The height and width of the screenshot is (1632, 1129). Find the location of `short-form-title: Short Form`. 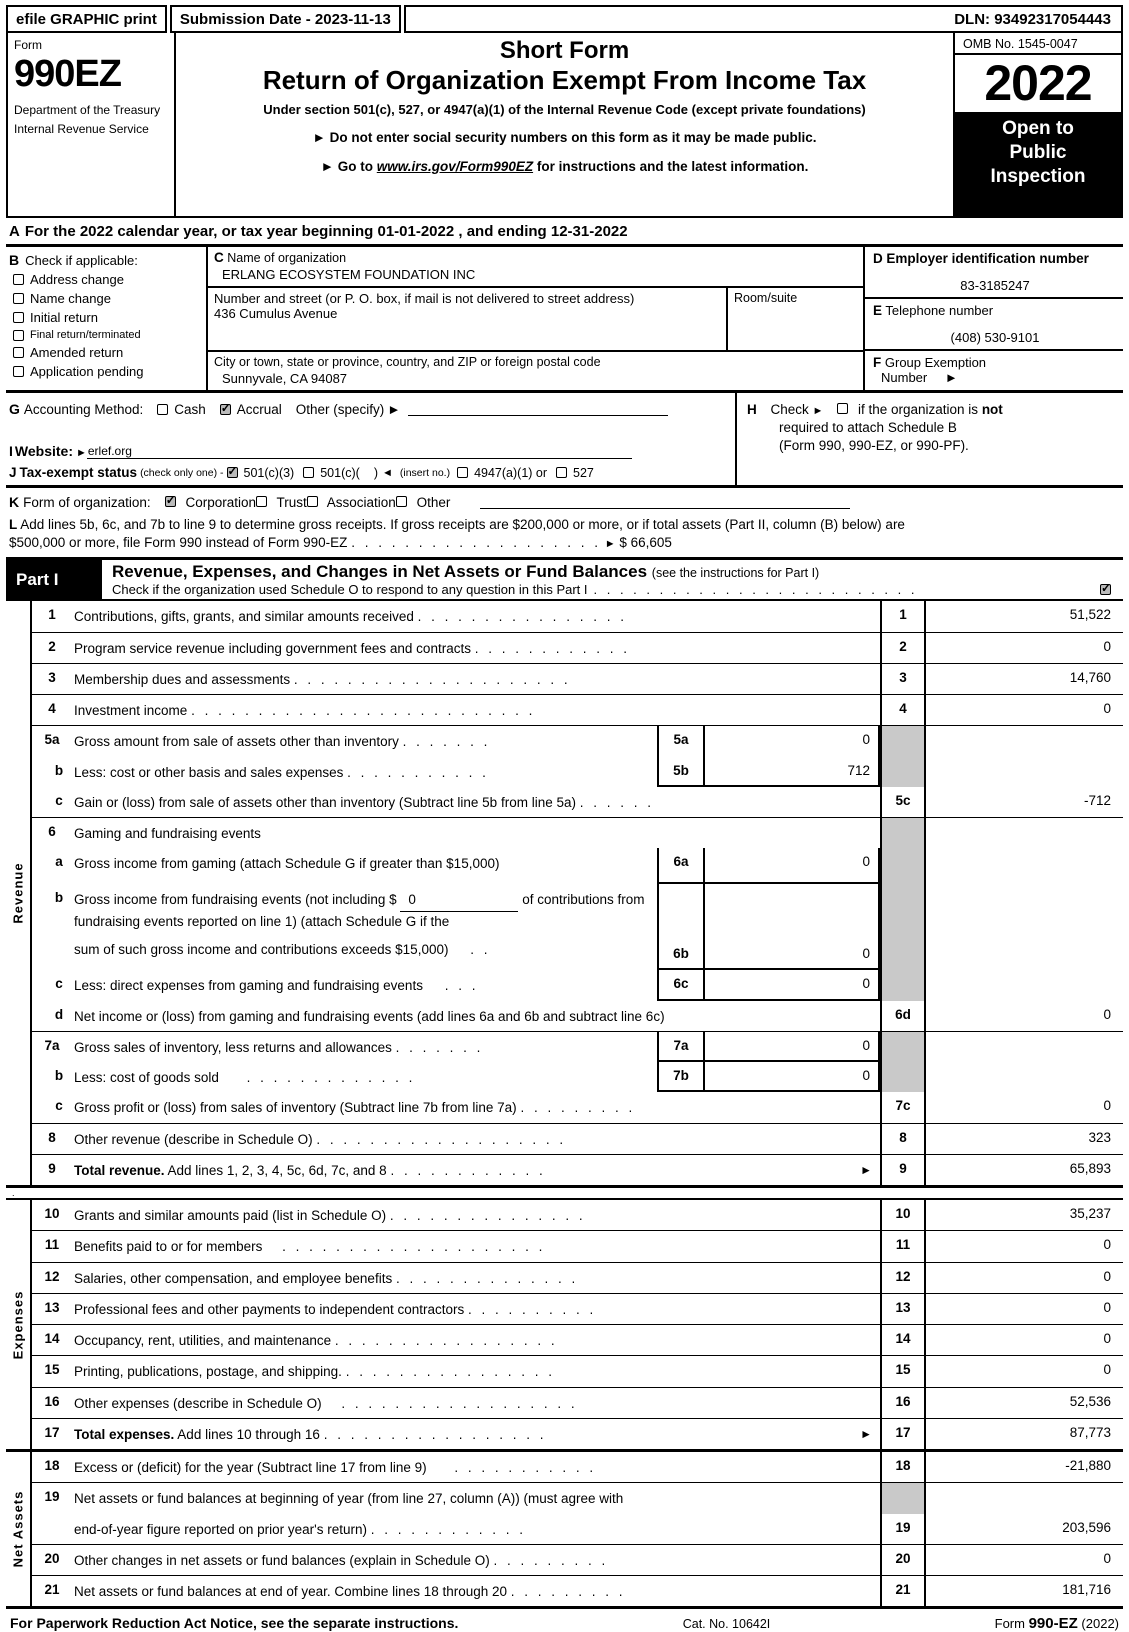

short-form-title: Short Form is located at coordinates (564, 50).